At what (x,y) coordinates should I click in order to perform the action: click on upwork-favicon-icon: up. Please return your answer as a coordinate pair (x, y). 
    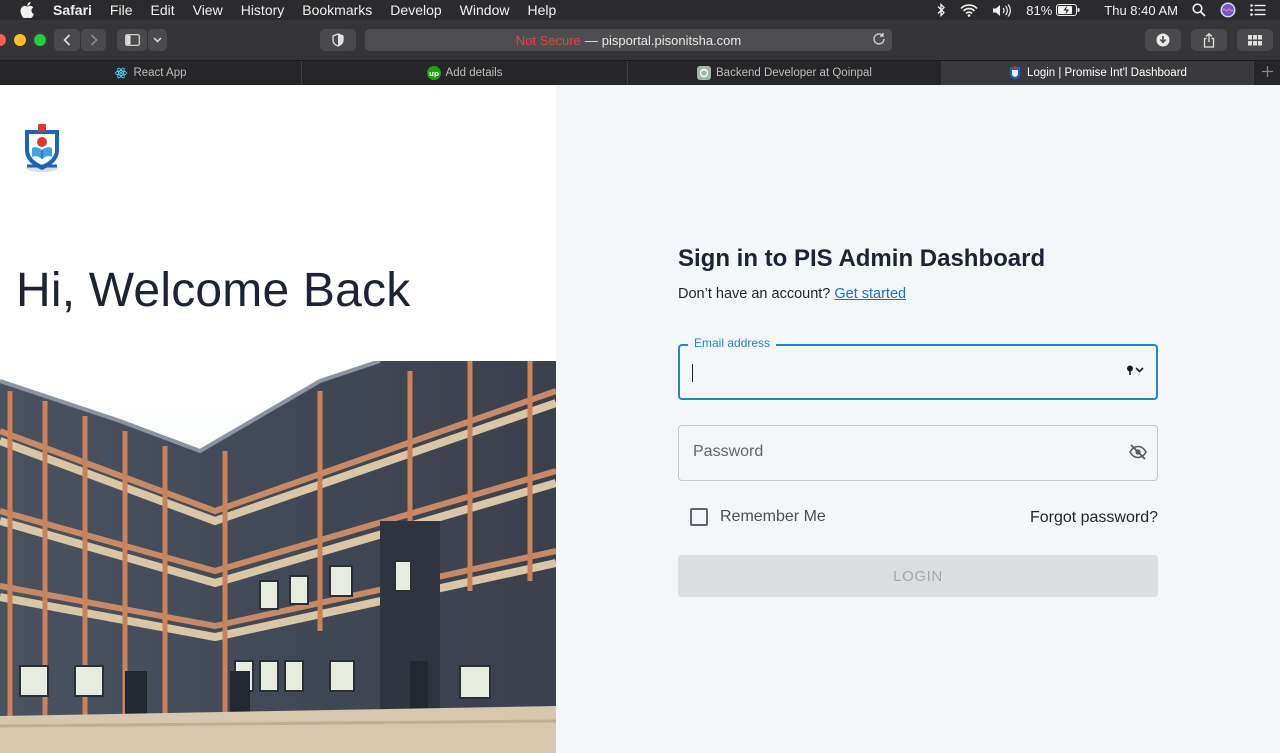
    Looking at the image, I should click on (433, 73).